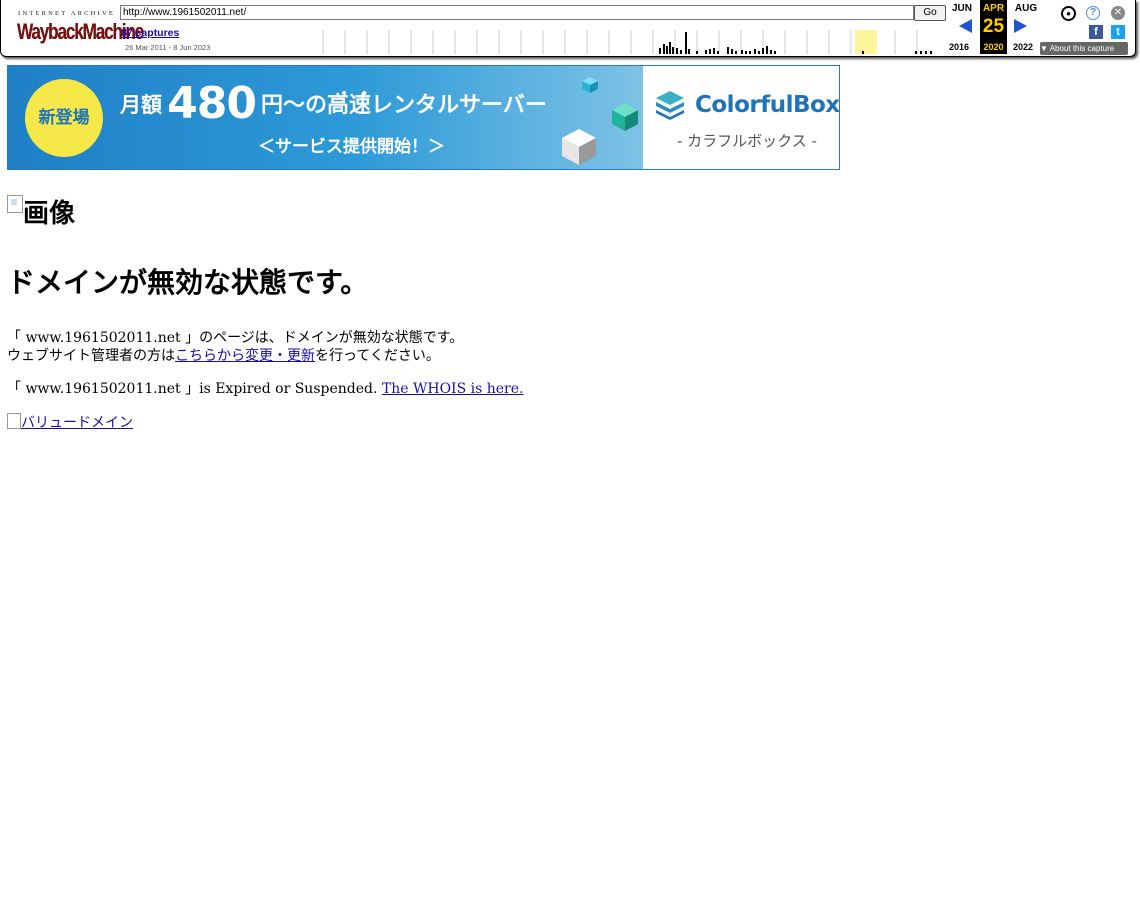  Describe the element at coordinates (168, 47) in the screenshot. I see `capture-date-range: 26 Mar 2011 - 8 Jun 2023` at that location.